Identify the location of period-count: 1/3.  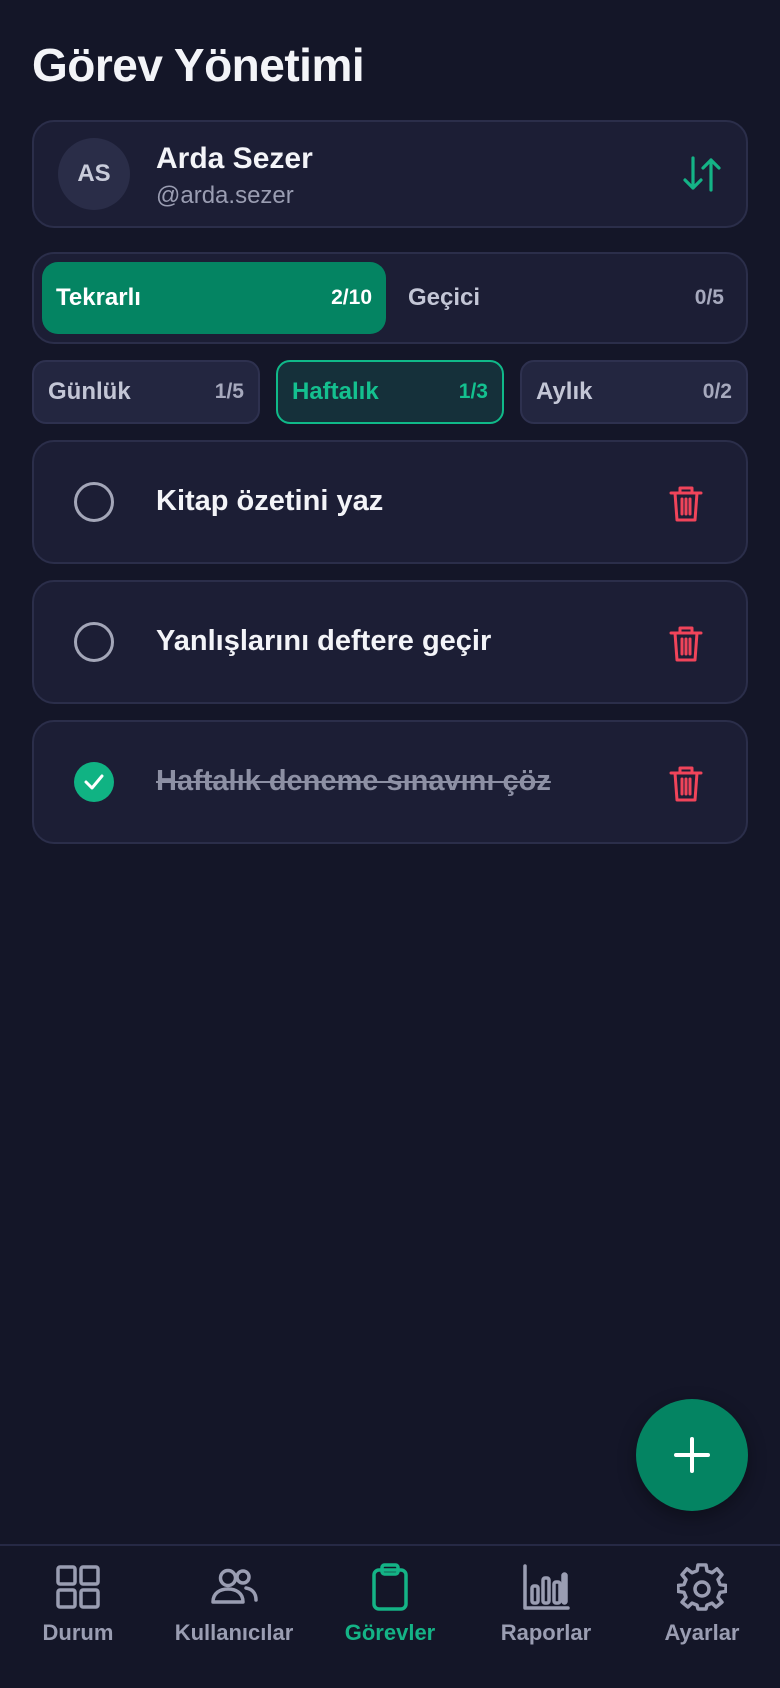
(473, 391).